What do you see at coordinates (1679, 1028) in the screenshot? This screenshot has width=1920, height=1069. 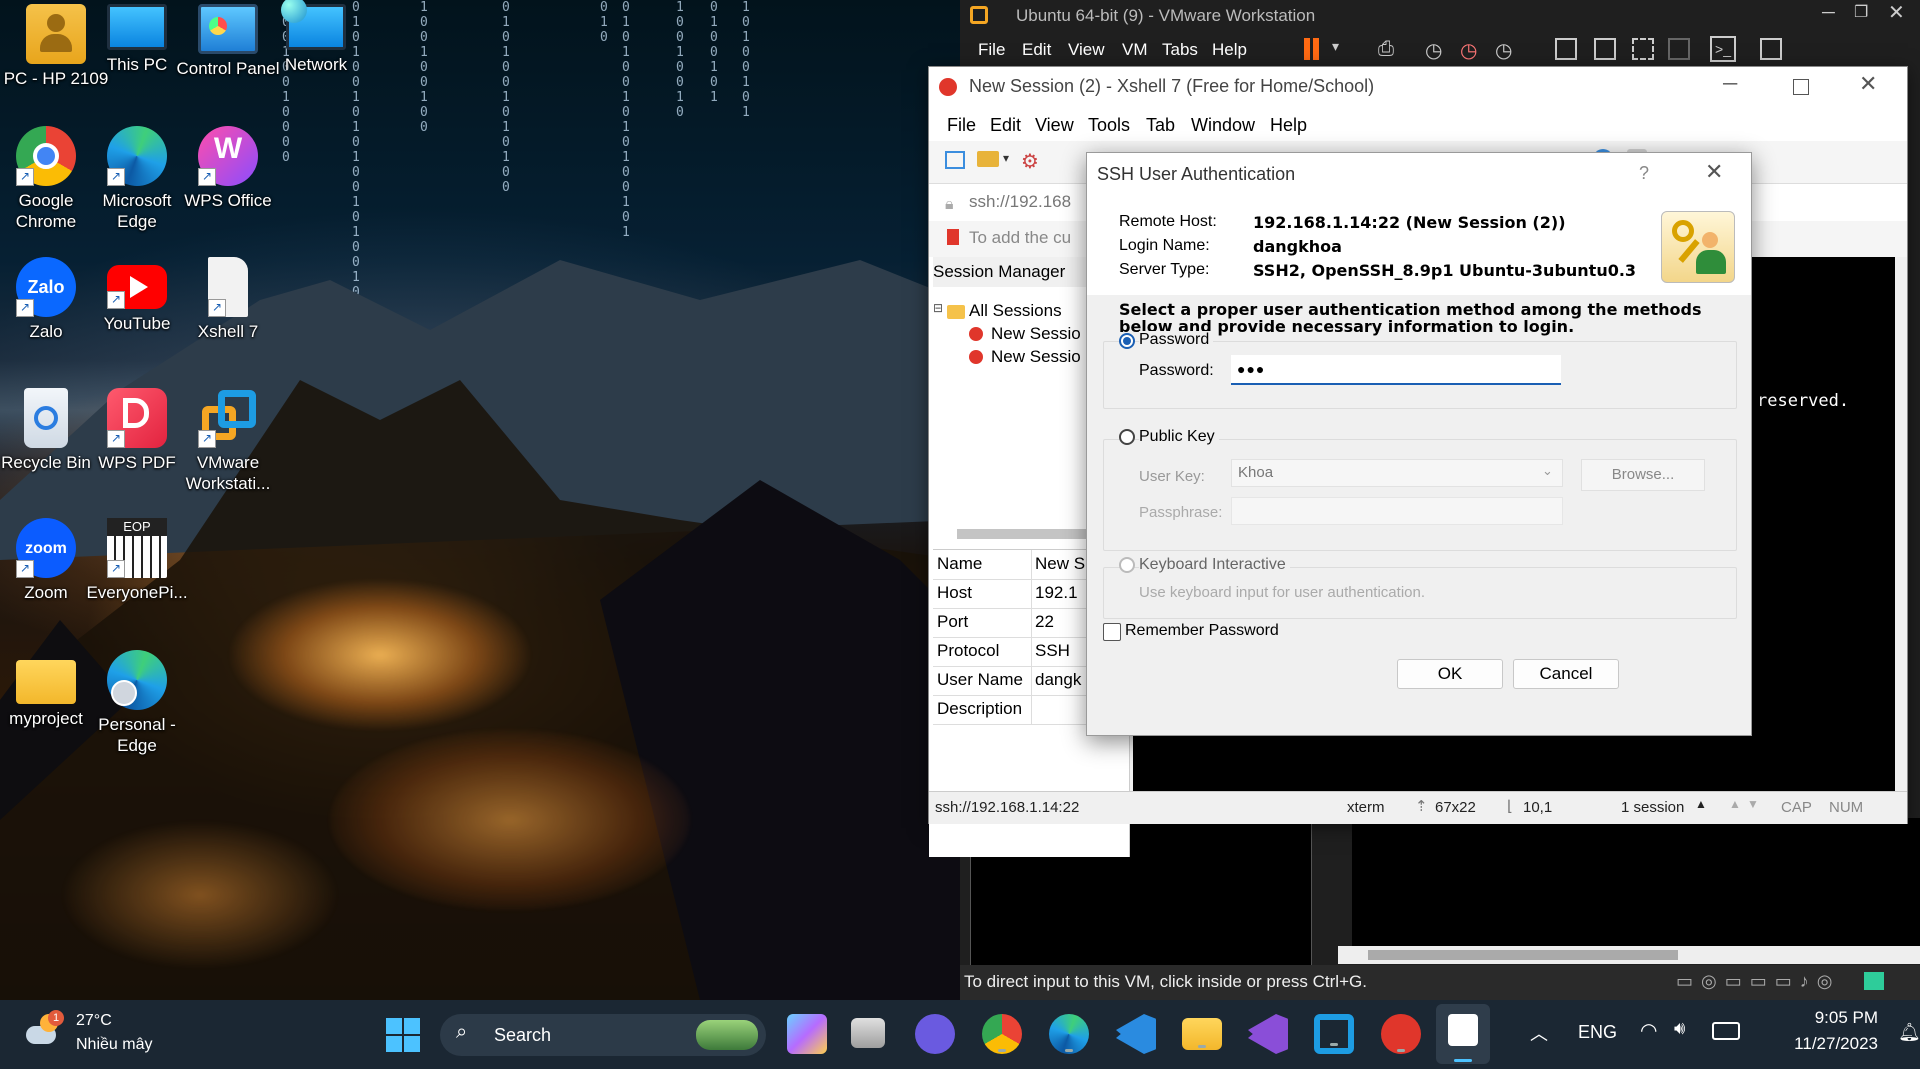 I see `volume-icon: 🔊︎` at bounding box center [1679, 1028].